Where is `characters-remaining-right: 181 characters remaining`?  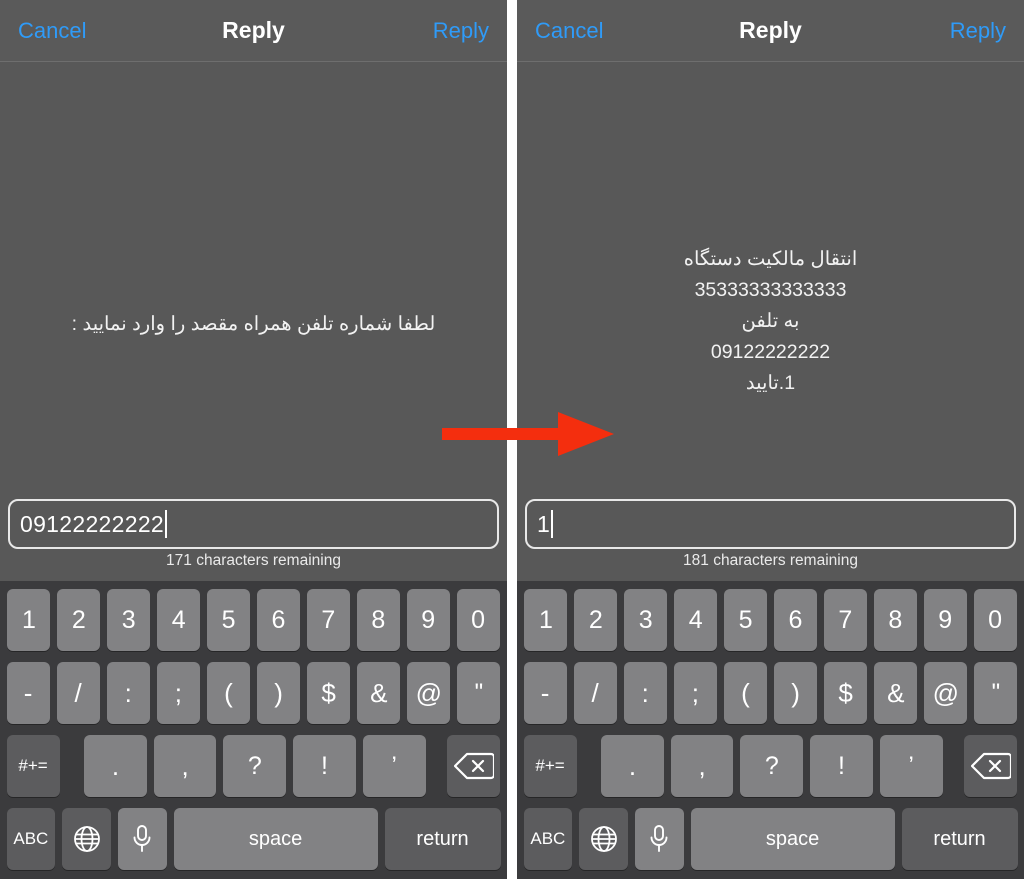
characters-remaining-right: 181 characters remaining is located at coordinates (770, 560).